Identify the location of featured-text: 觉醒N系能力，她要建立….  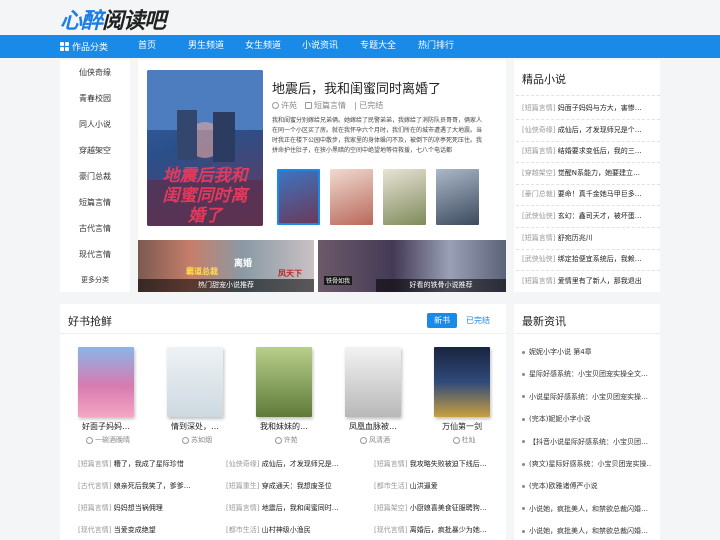
(599, 173).